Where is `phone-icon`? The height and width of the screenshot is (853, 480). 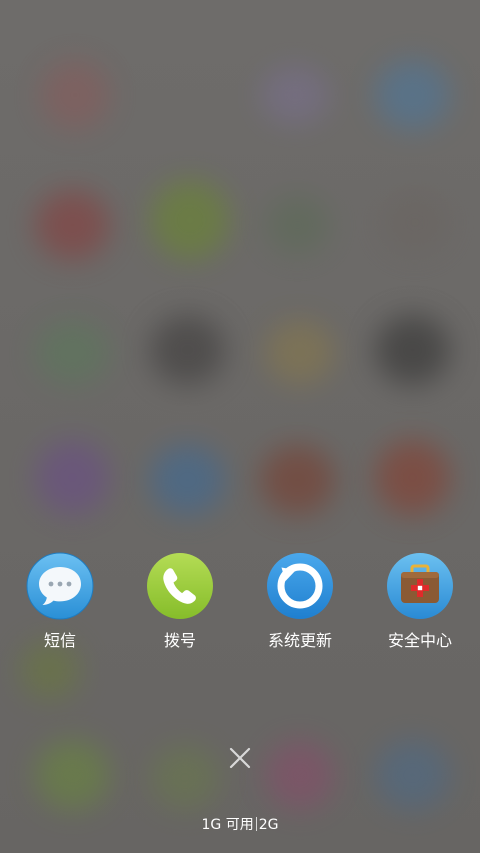 phone-icon is located at coordinates (180, 586).